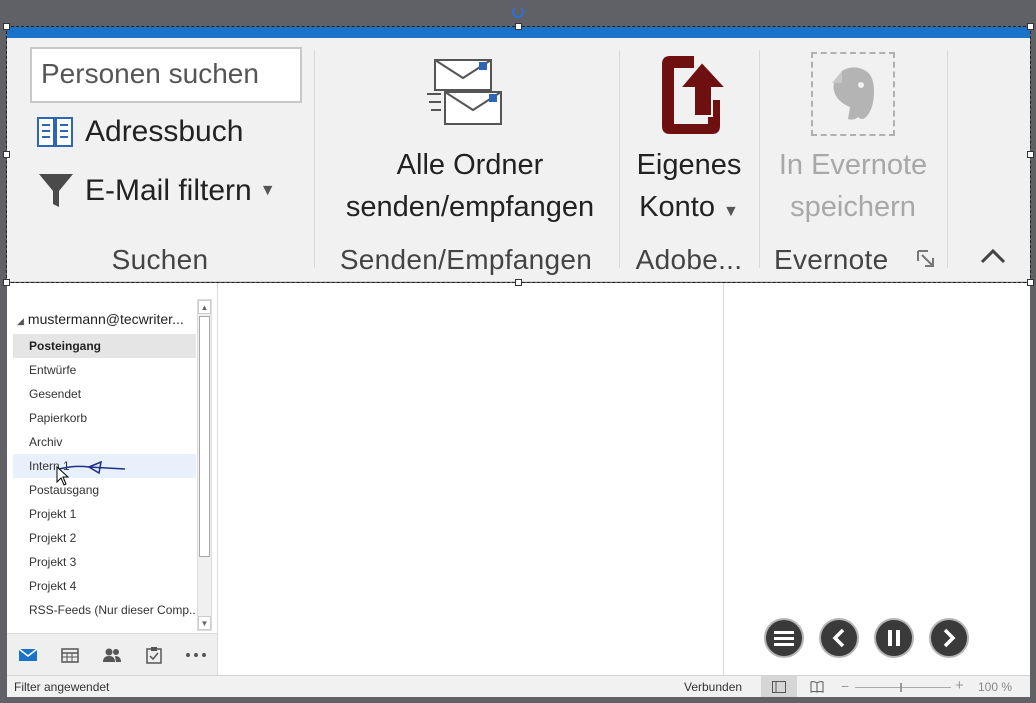 The width and height of the screenshot is (1036, 703). I want to click on folder-papierkorb: Papierkorb, so click(104, 418).